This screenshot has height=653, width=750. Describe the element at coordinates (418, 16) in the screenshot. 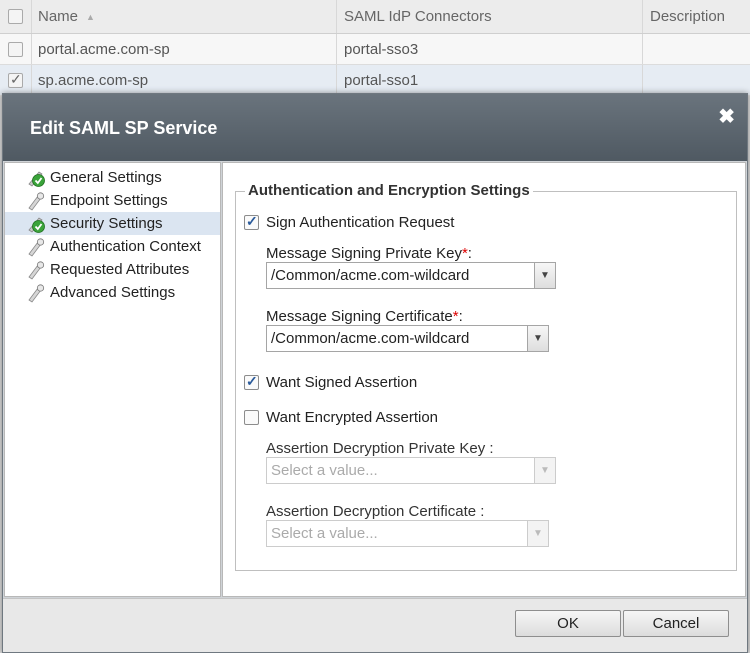

I see `column-header-idp-label: SAML IdP Connectors` at that location.